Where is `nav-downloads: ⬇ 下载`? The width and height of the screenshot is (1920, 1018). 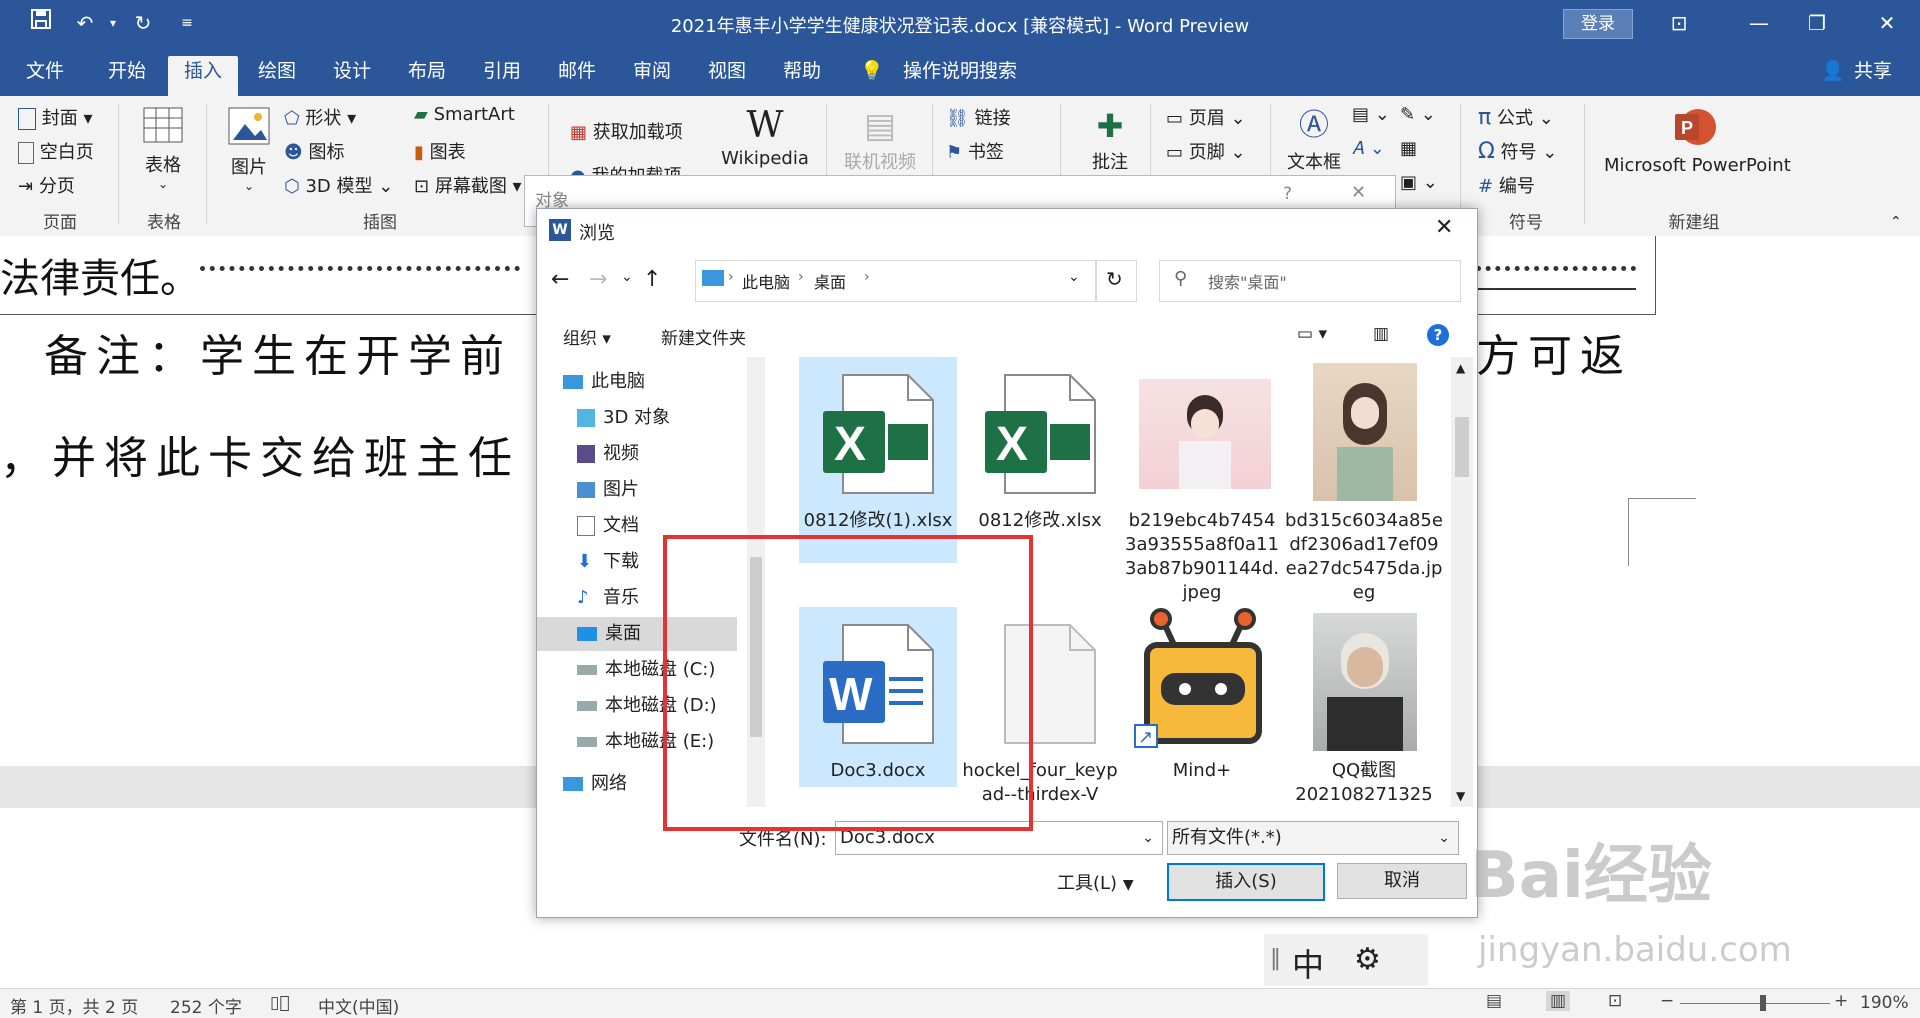 nav-downloads: ⬇ 下载 is located at coordinates (608, 562).